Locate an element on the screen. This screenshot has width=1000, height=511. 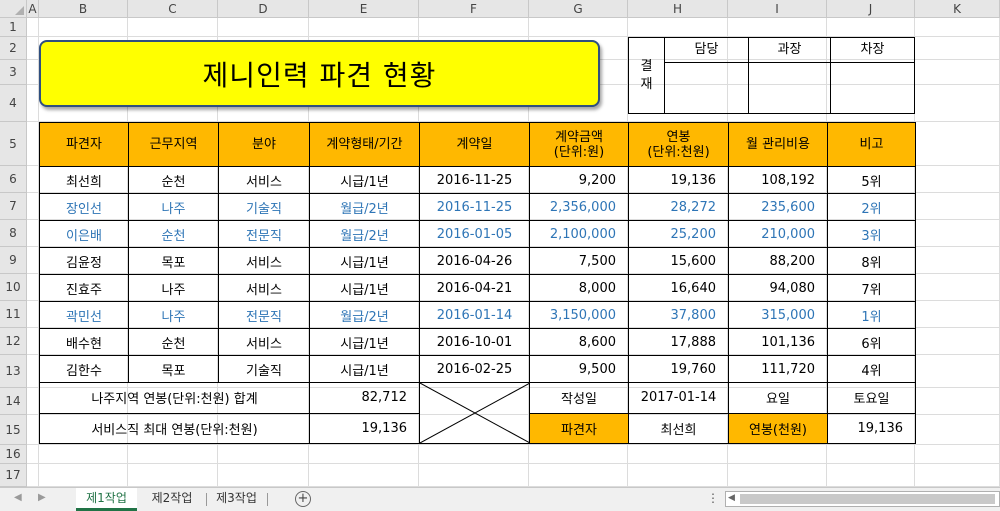
summary-cell: 나주지역 연봉(단위:천원) 합계 is located at coordinates (174, 398).